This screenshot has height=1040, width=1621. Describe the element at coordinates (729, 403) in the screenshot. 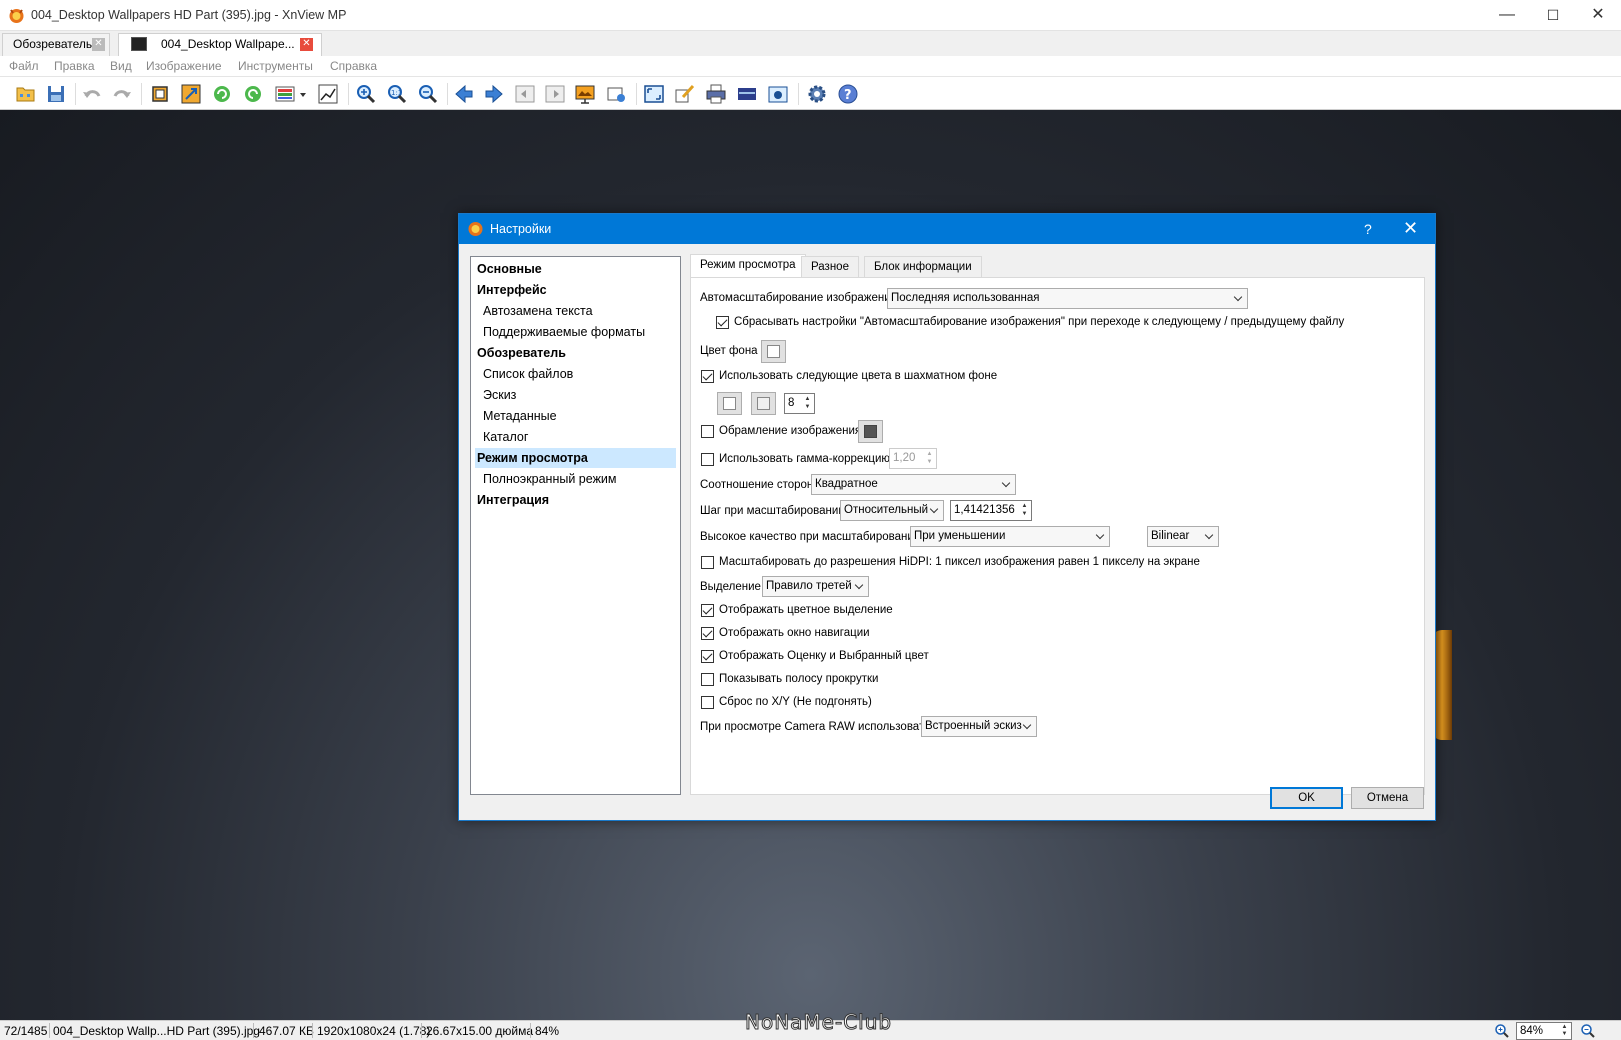

I see `checker-color1-swatch` at that location.